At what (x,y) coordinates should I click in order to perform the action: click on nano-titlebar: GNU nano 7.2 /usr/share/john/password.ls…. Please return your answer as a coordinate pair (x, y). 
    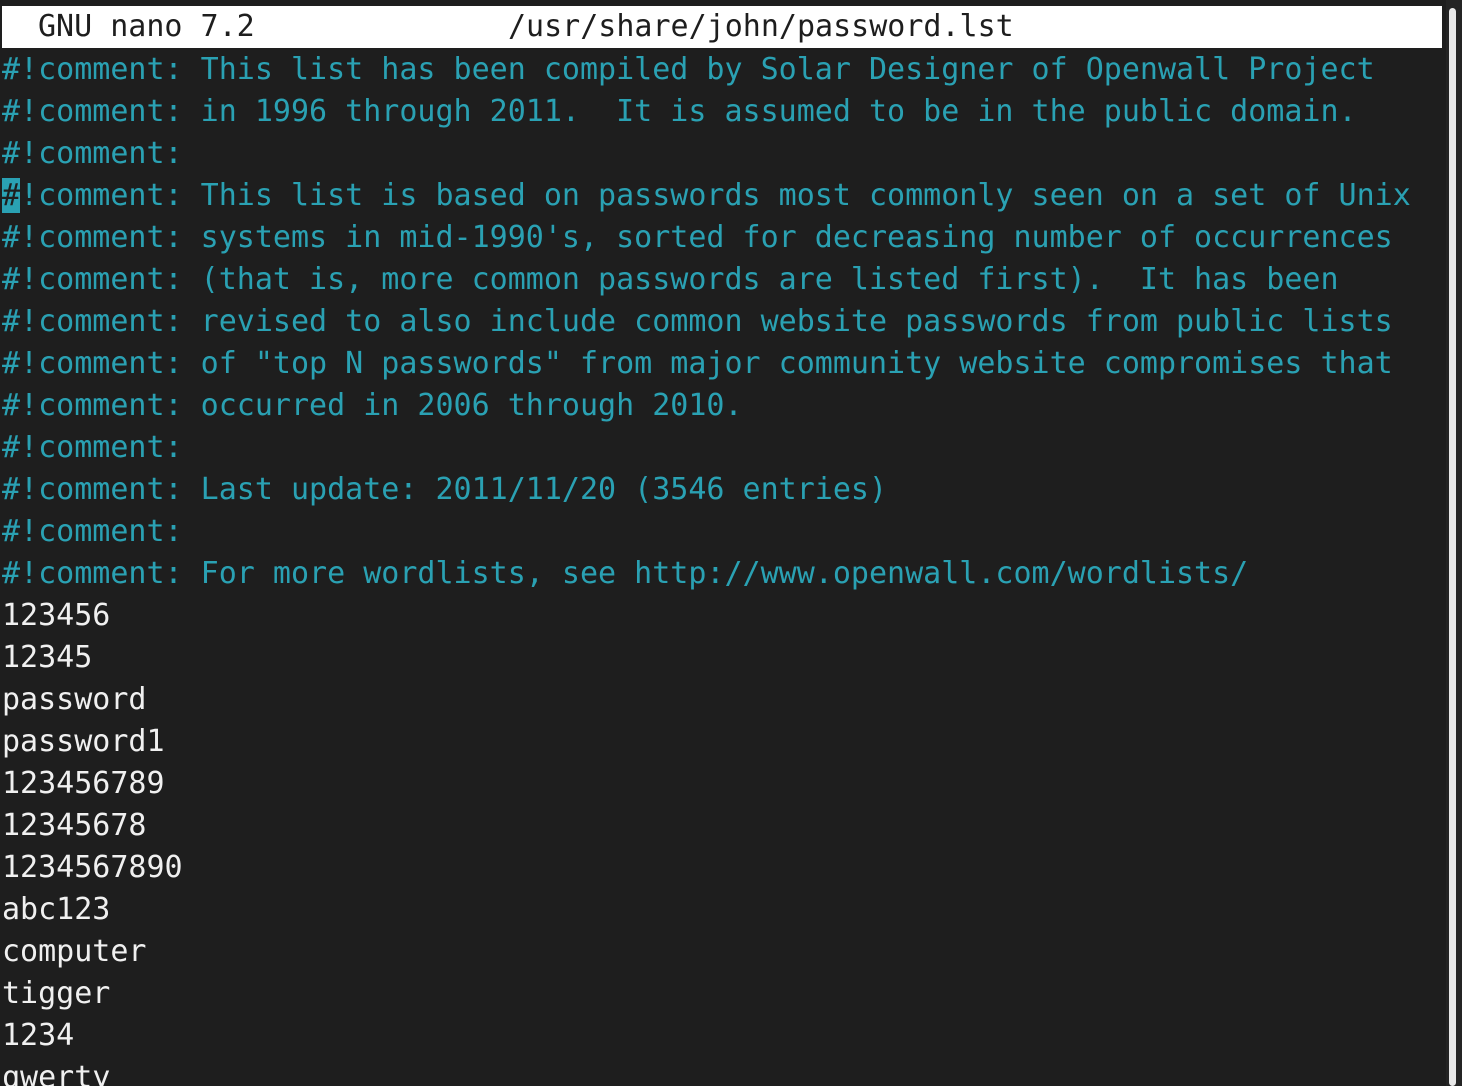
    Looking at the image, I should click on (722, 27).